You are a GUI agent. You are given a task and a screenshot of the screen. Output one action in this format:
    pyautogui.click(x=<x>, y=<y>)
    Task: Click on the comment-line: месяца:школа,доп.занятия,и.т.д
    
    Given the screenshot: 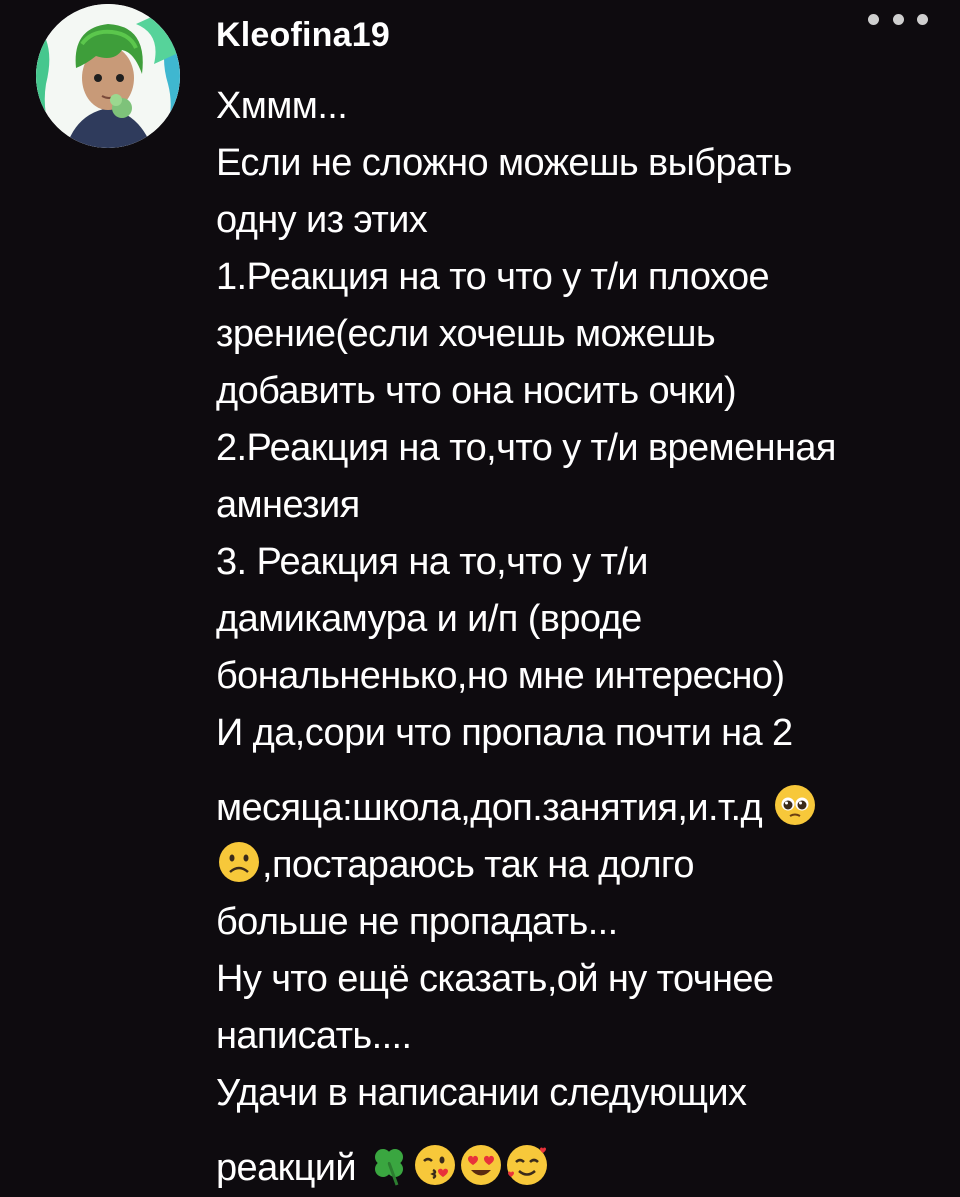 What is the action you would take?
    pyautogui.click(x=581, y=799)
    